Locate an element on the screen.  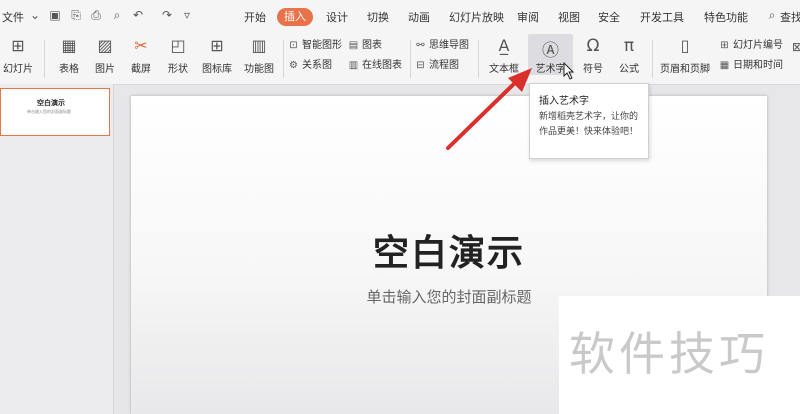
online-chart-icon: ▥ is located at coordinates (353, 65).